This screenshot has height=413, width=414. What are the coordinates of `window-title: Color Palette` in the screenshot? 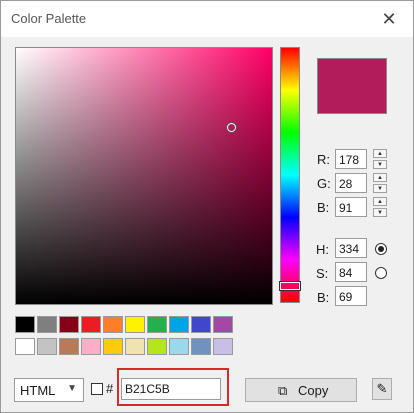 It's located at (49, 18).